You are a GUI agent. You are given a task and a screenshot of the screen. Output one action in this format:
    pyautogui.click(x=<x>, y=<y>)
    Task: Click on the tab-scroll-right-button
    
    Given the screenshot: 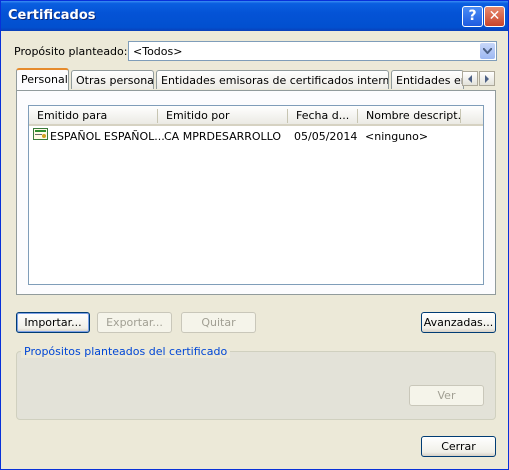 What is the action you would take?
    pyautogui.click(x=487, y=78)
    